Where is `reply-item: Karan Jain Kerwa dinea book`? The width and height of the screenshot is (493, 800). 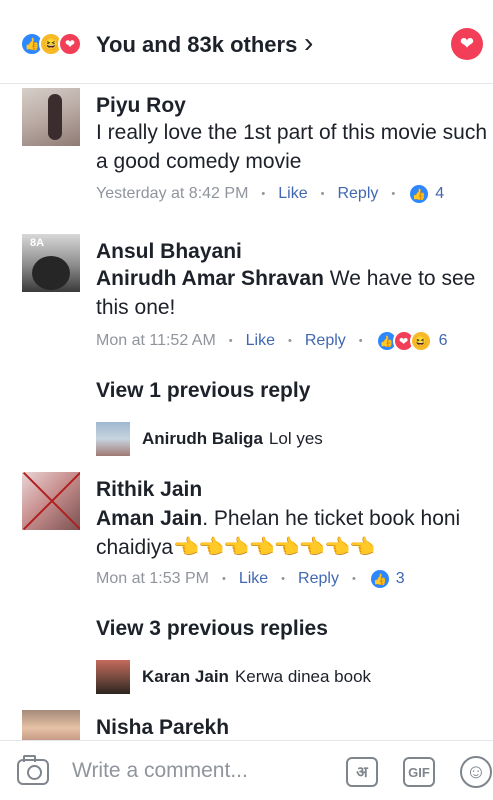 reply-item: Karan Jain Kerwa dinea book is located at coordinates (233, 677).